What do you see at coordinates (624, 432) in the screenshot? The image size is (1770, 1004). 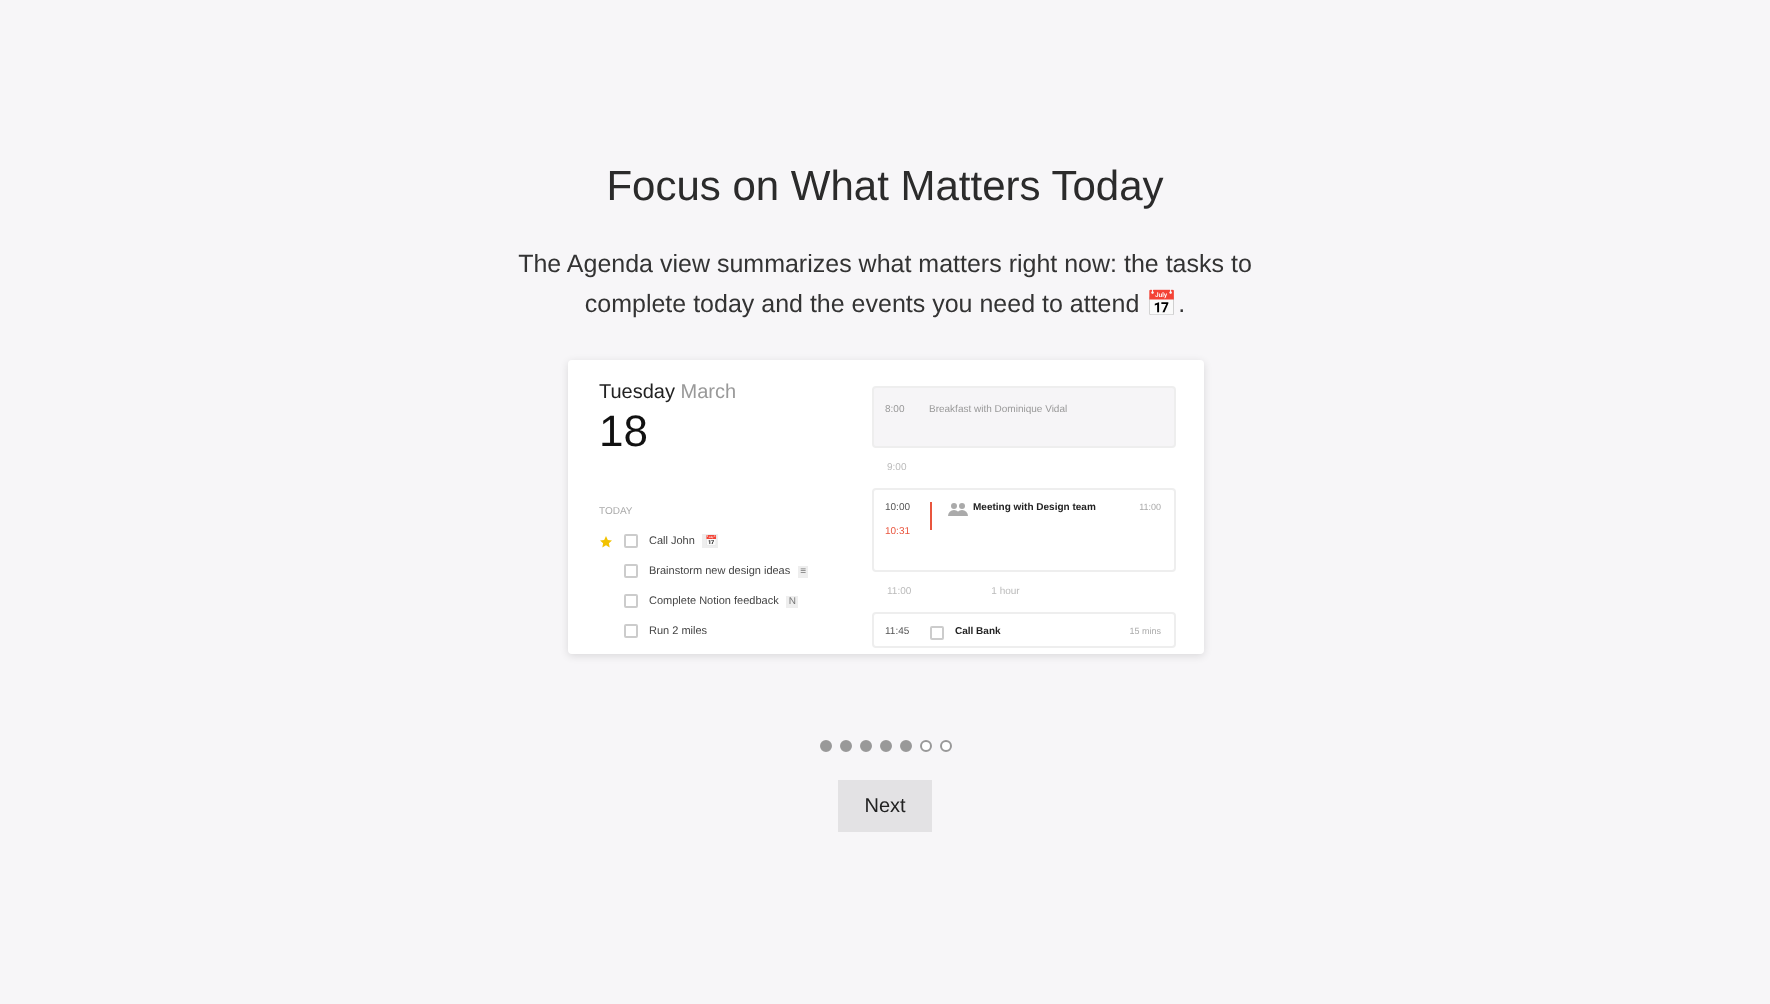 I see `day-number: 18` at bounding box center [624, 432].